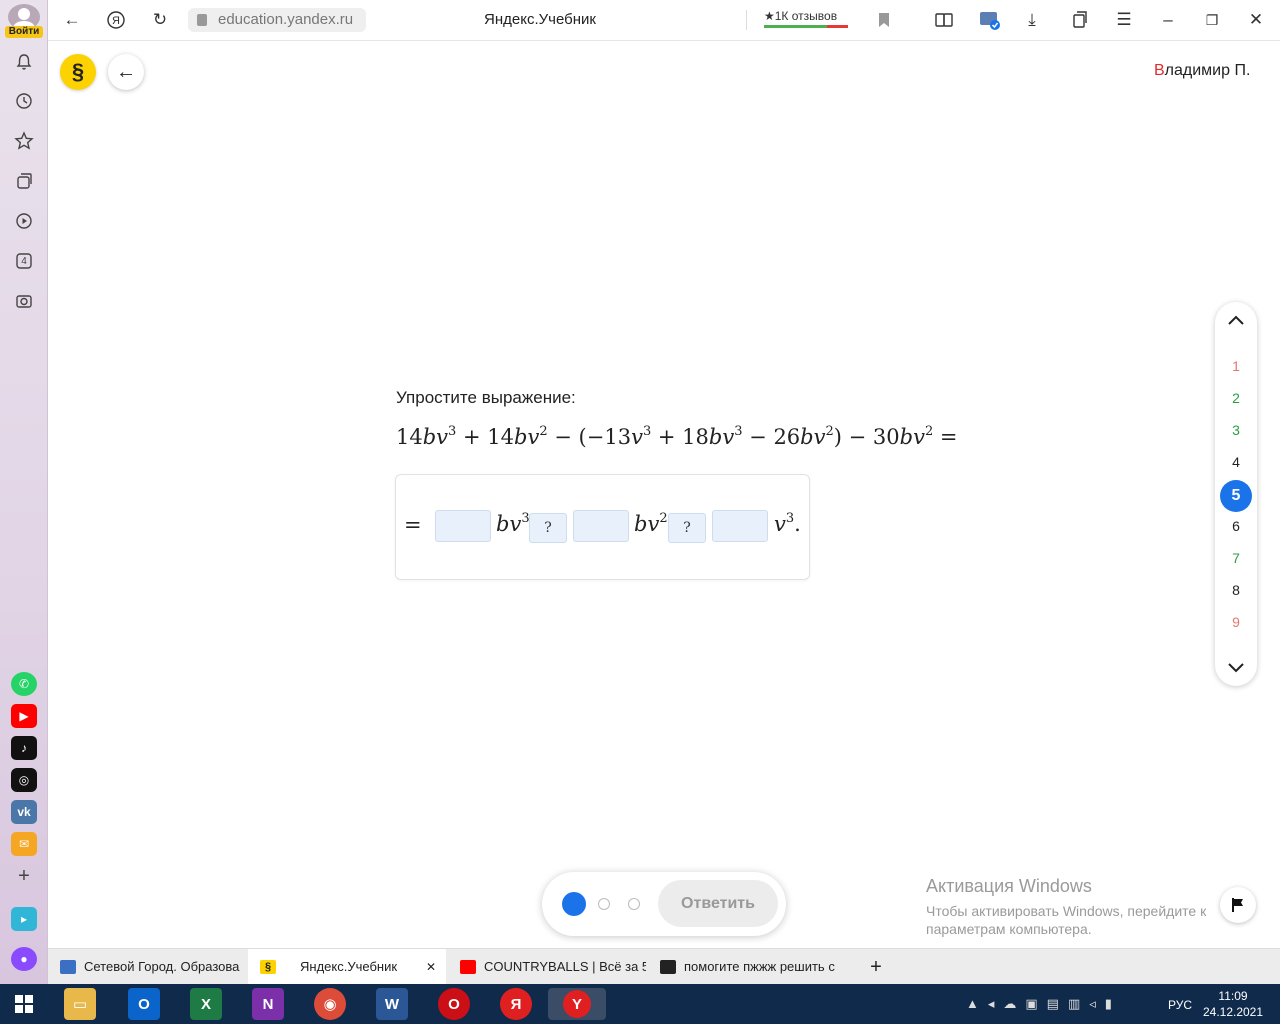 The width and height of the screenshot is (1280, 1024). Describe the element at coordinates (990, 20) in the screenshot. I see `gallery-extension-icon` at that location.